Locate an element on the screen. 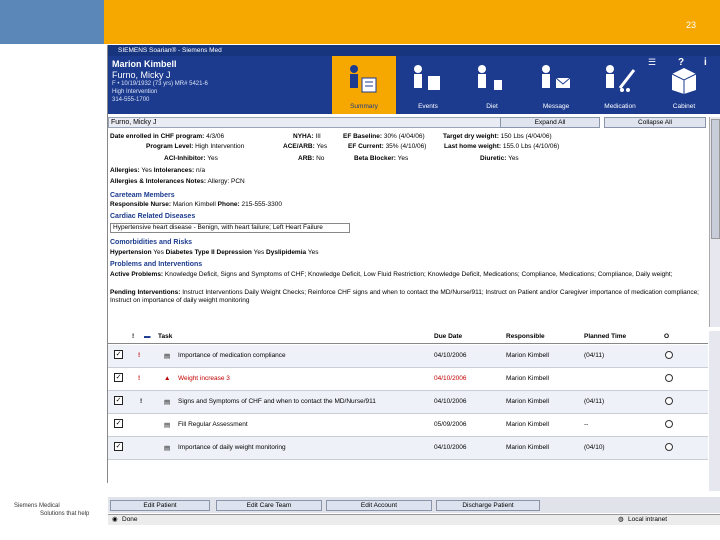  problems-section-title: Problems and Interventions is located at coordinates (156, 264).